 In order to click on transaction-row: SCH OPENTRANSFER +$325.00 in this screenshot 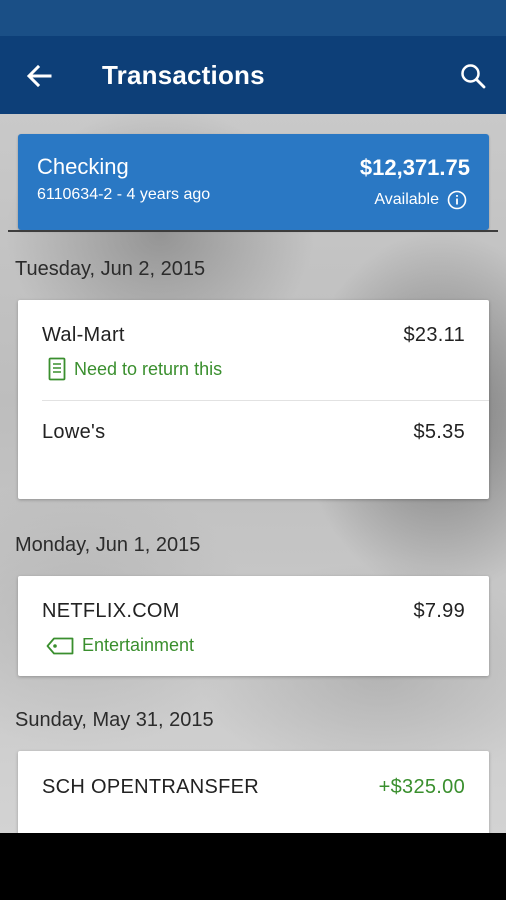, I will do `click(253, 792)`.